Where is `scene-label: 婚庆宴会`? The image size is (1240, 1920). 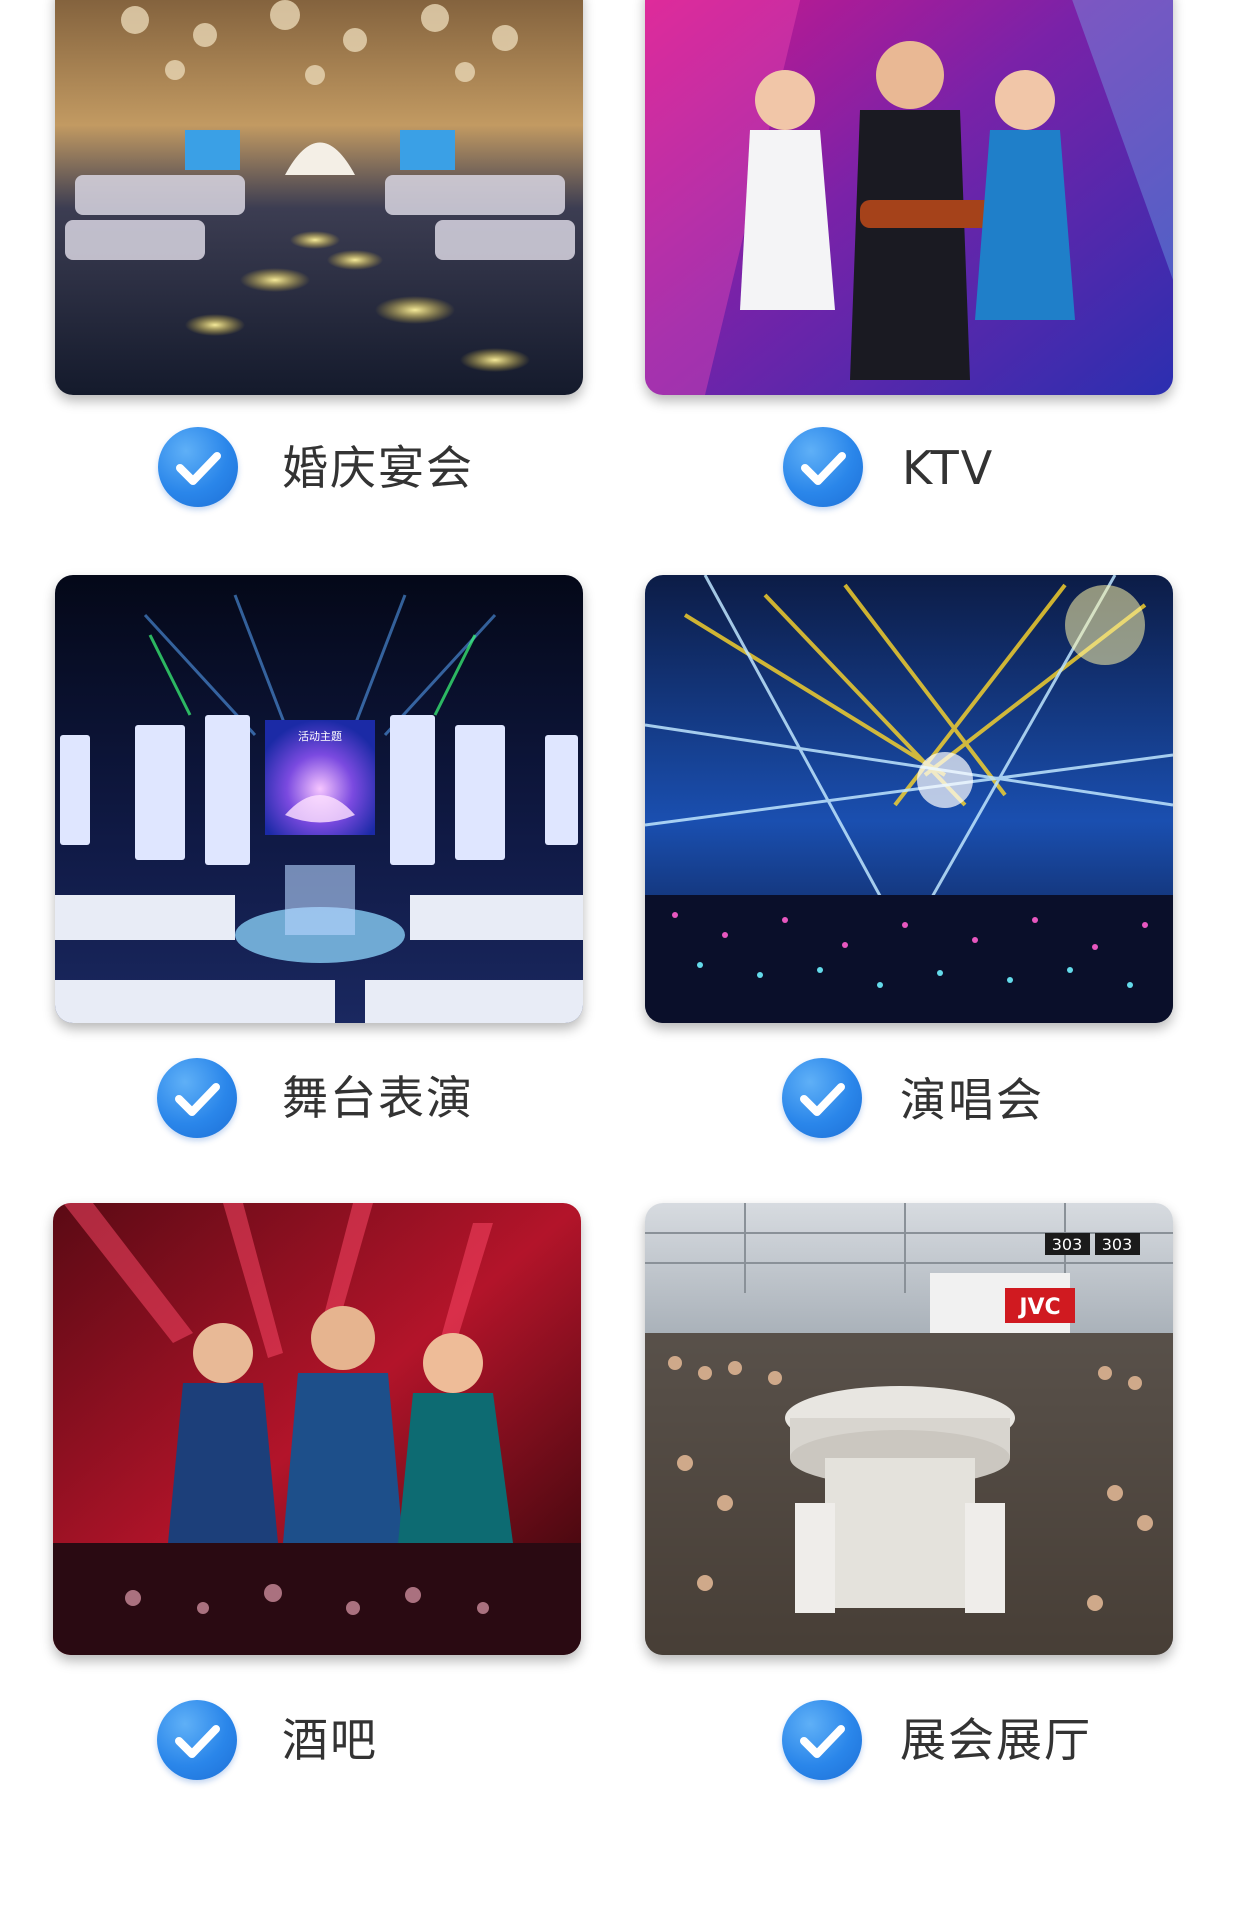
scene-label: 婚庆宴会 is located at coordinates (378, 468).